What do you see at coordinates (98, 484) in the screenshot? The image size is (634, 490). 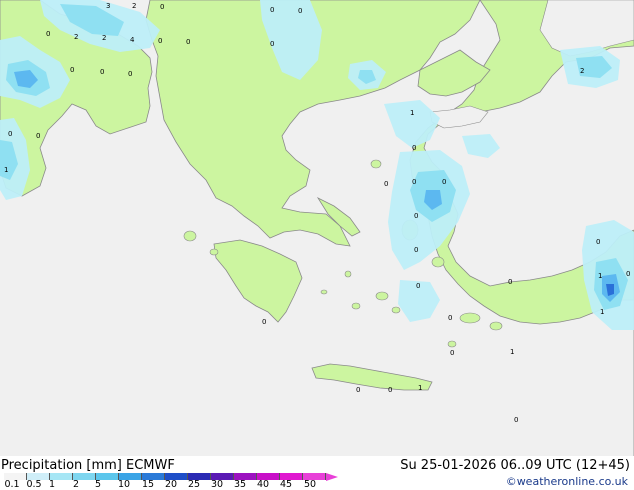 I see `legend-tick-label: 5` at bounding box center [98, 484].